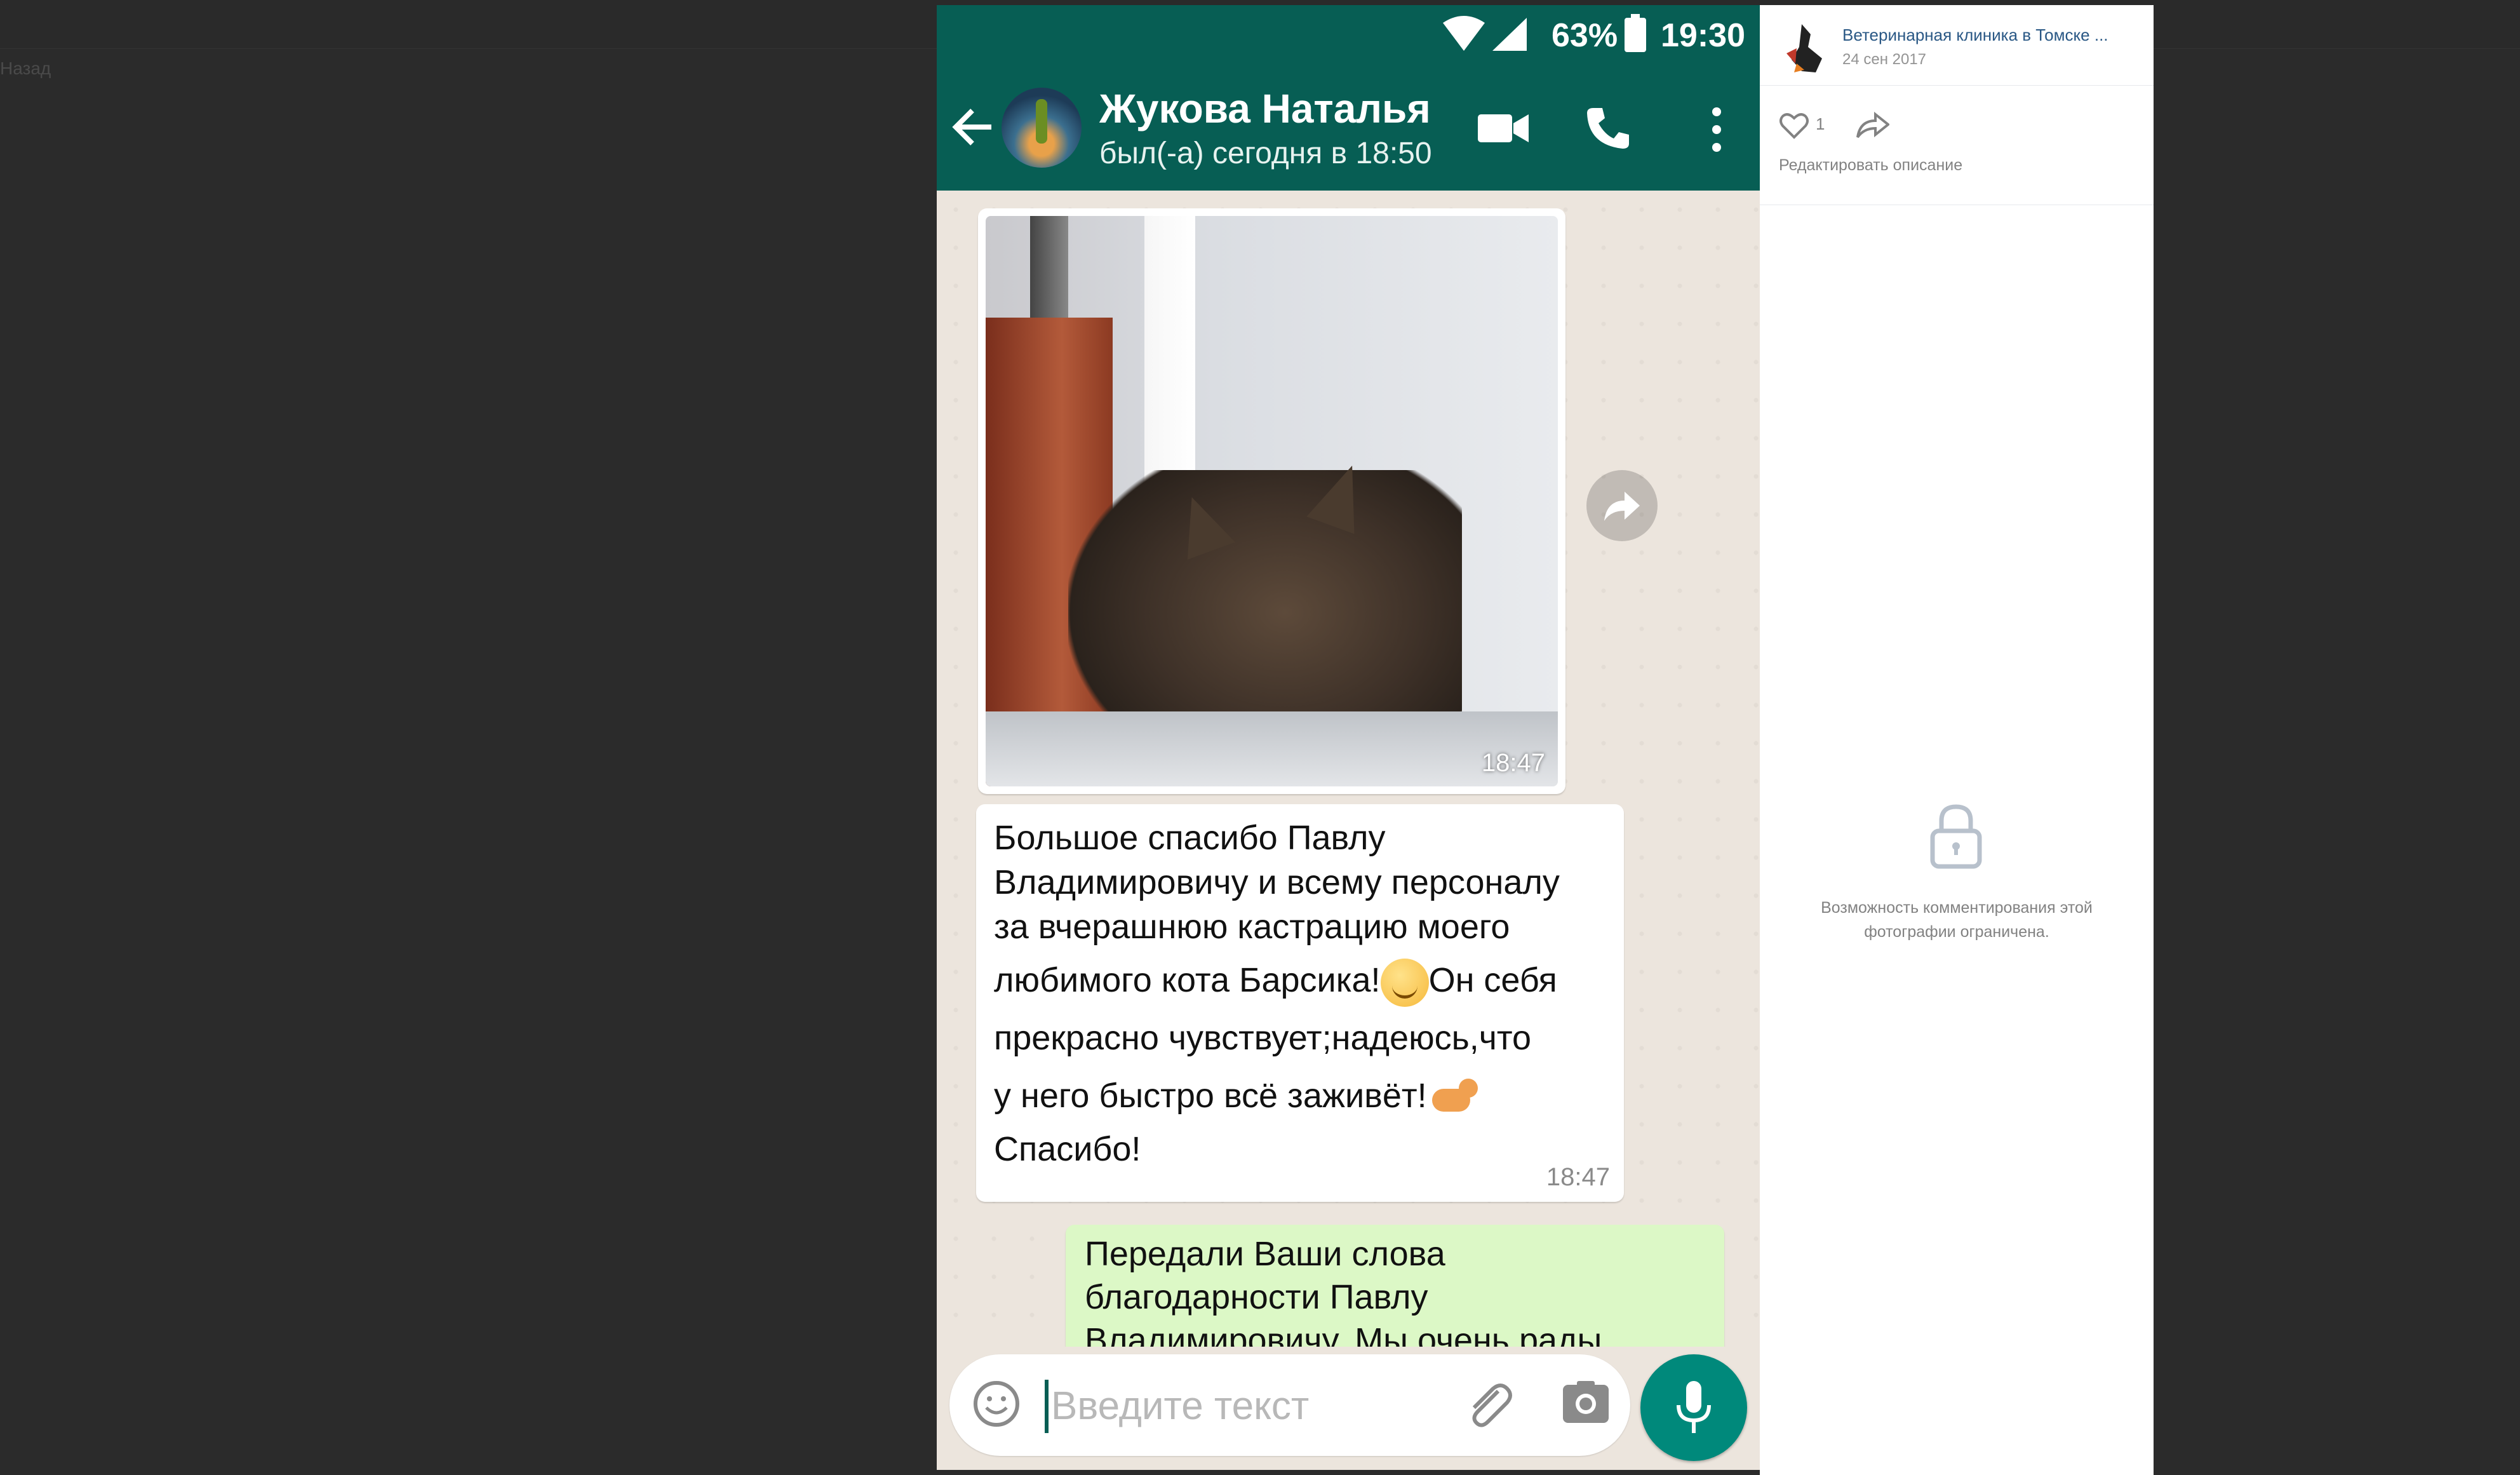 This screenshot has height=1475, width=2520. I want to click on message-line: прекрасно чувствует;надеюсь,что, so click(1262, 1038).